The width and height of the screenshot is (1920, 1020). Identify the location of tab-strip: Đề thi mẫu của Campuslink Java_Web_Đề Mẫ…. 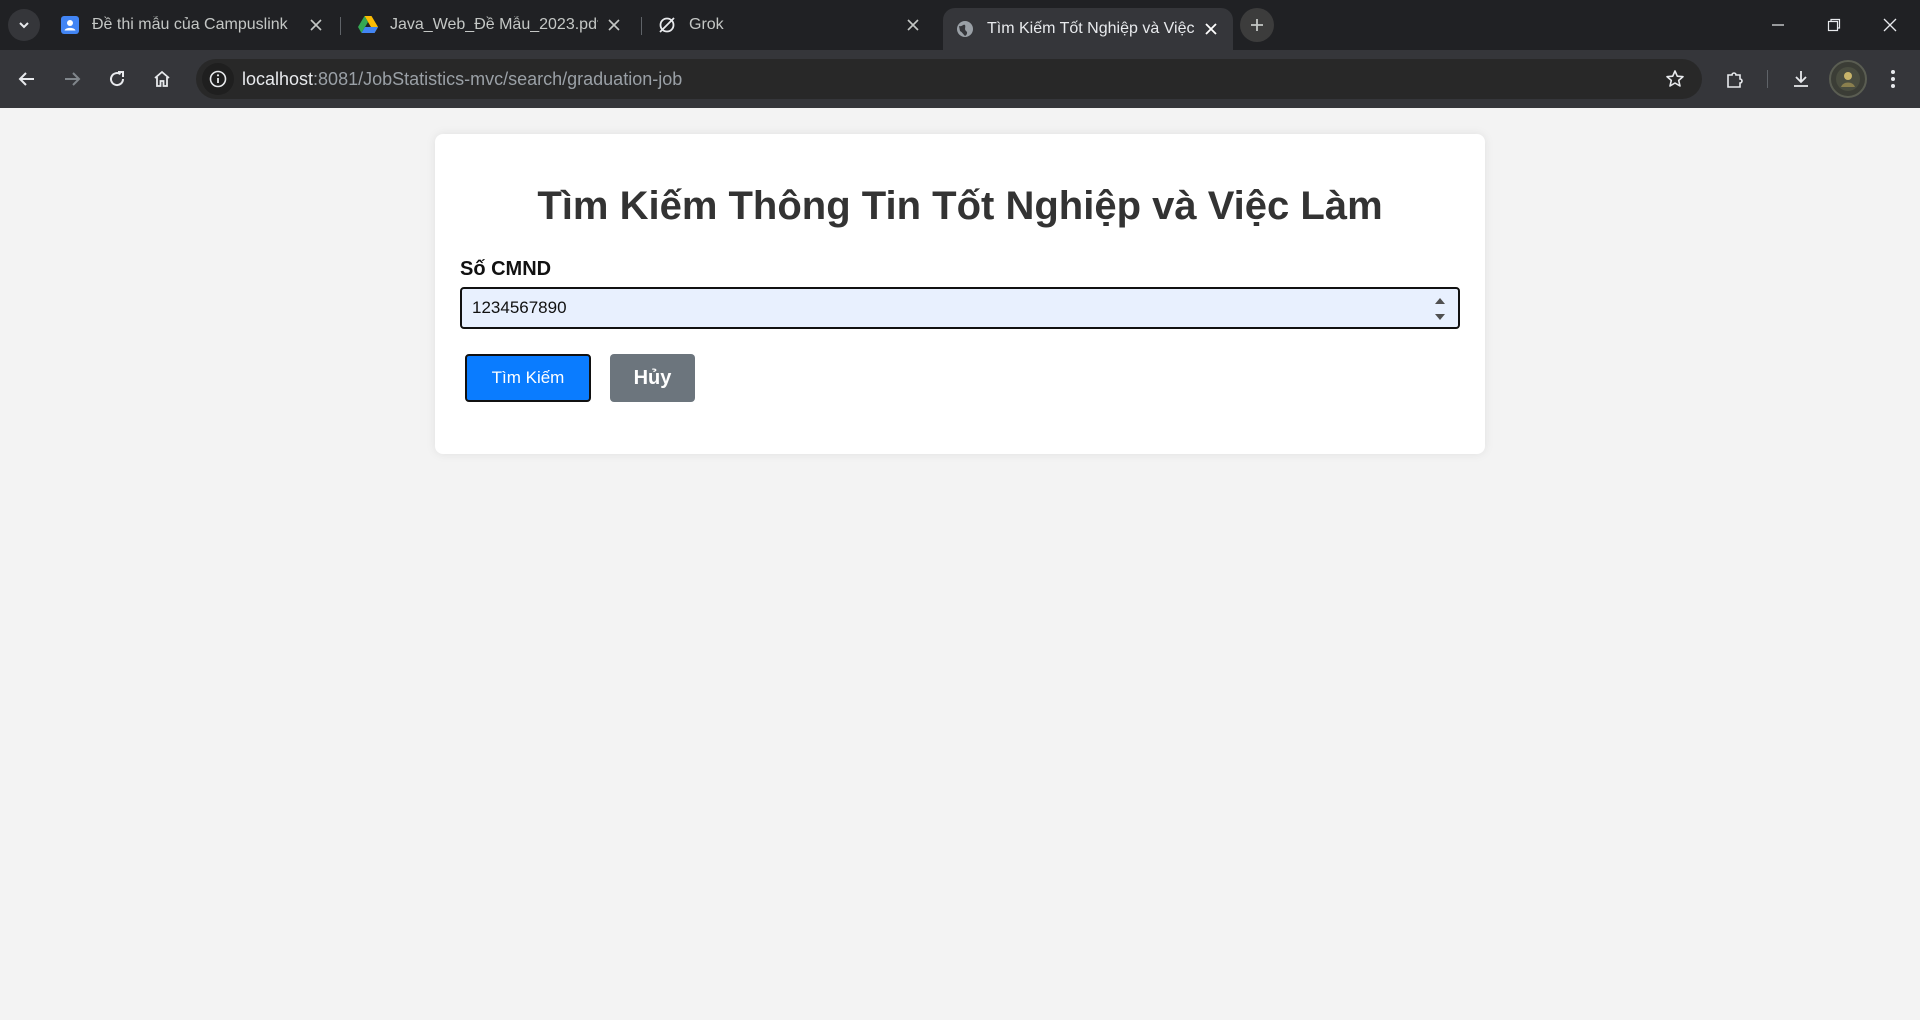
(960, 25).